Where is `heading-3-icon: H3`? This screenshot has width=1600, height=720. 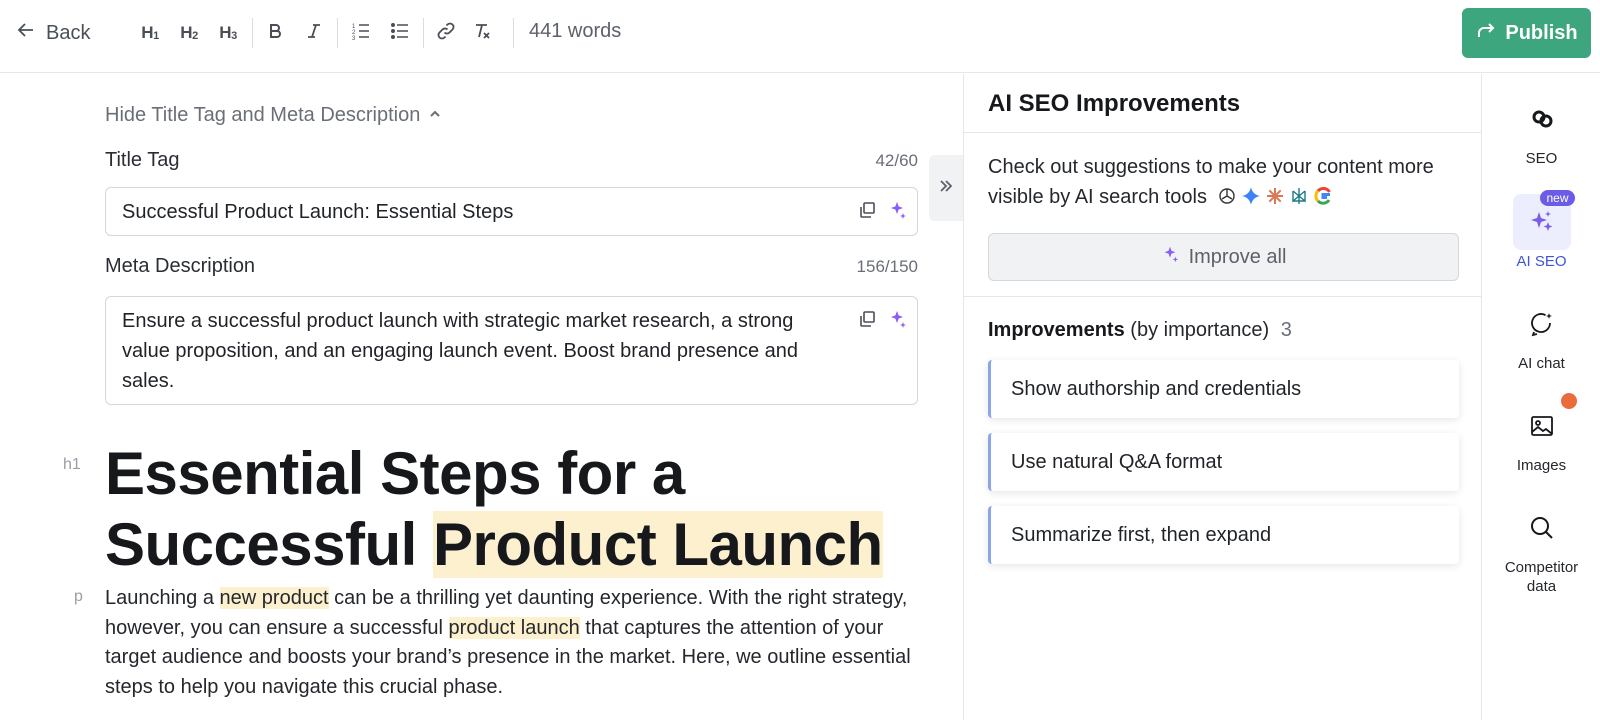
heading-3-icon: H3 is located at coordinates (228, 32).